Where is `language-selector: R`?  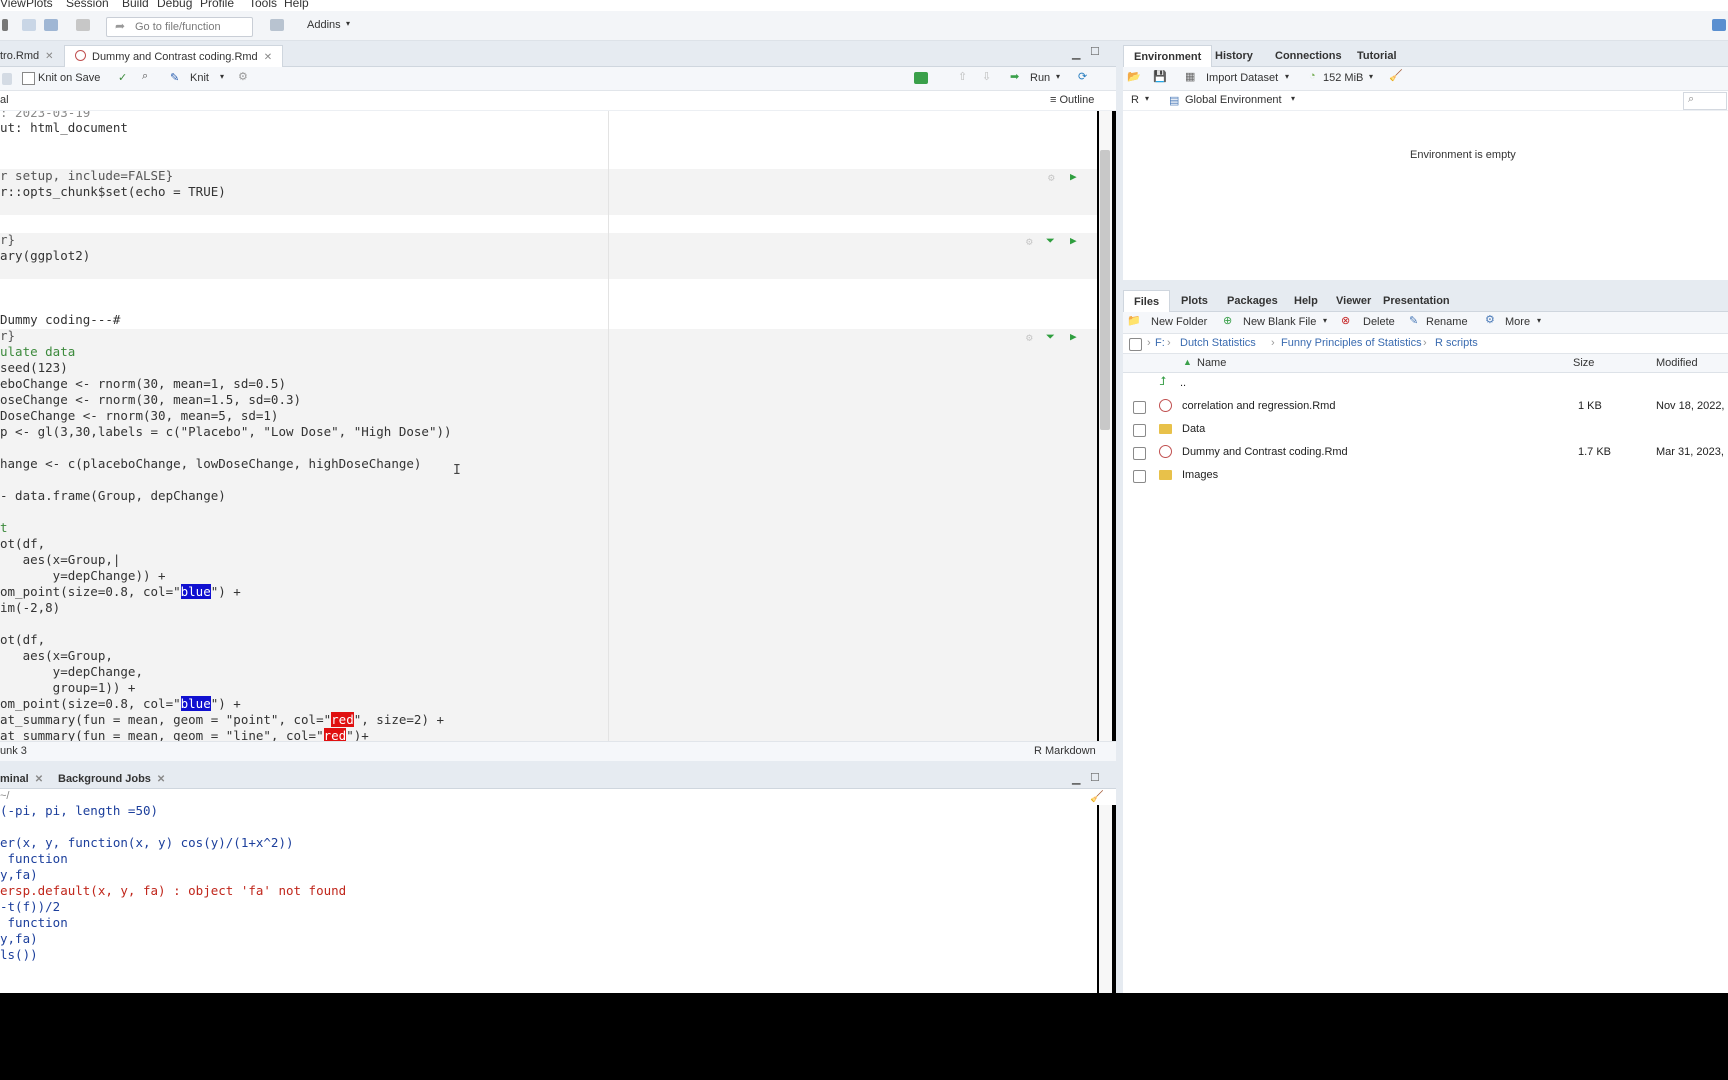 language-selector: R is located at coordinates (1135, 100).